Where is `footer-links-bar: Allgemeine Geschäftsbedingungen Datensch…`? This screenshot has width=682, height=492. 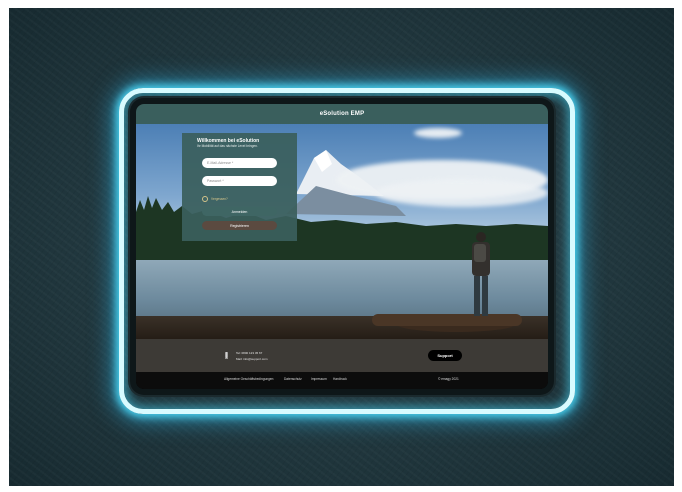
footer-links-bar: Allgemeine Geschäftsbedingungen Datensch… is located at coordinates (342, 380).